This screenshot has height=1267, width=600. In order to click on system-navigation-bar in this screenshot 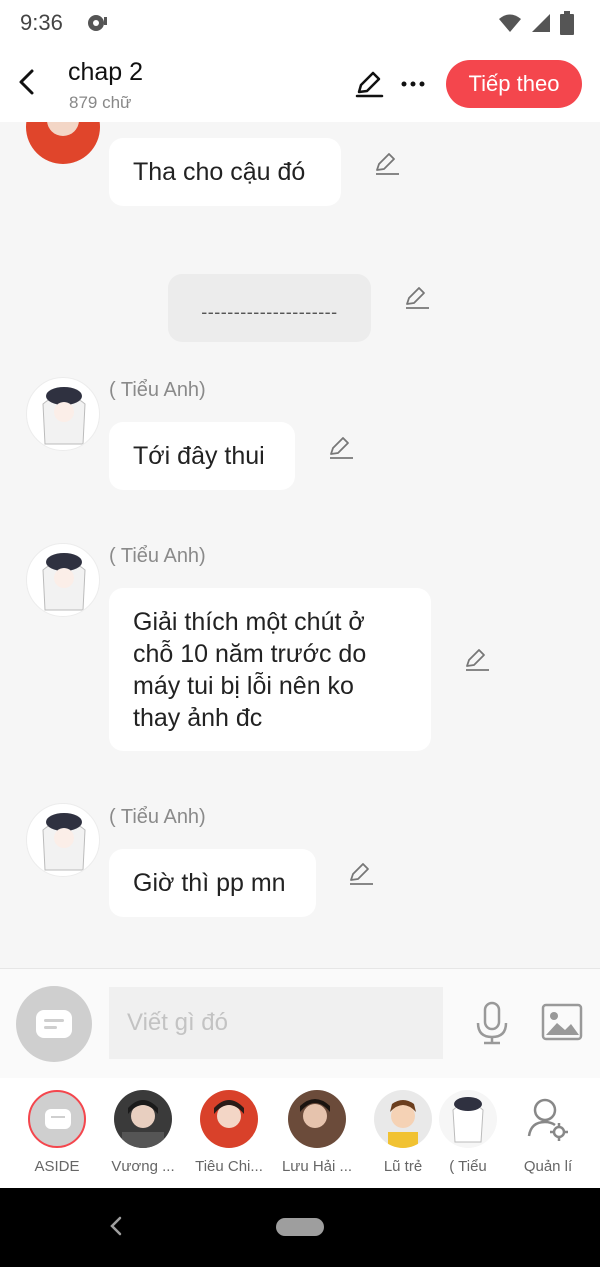, I will do `click(300, 1227)`.